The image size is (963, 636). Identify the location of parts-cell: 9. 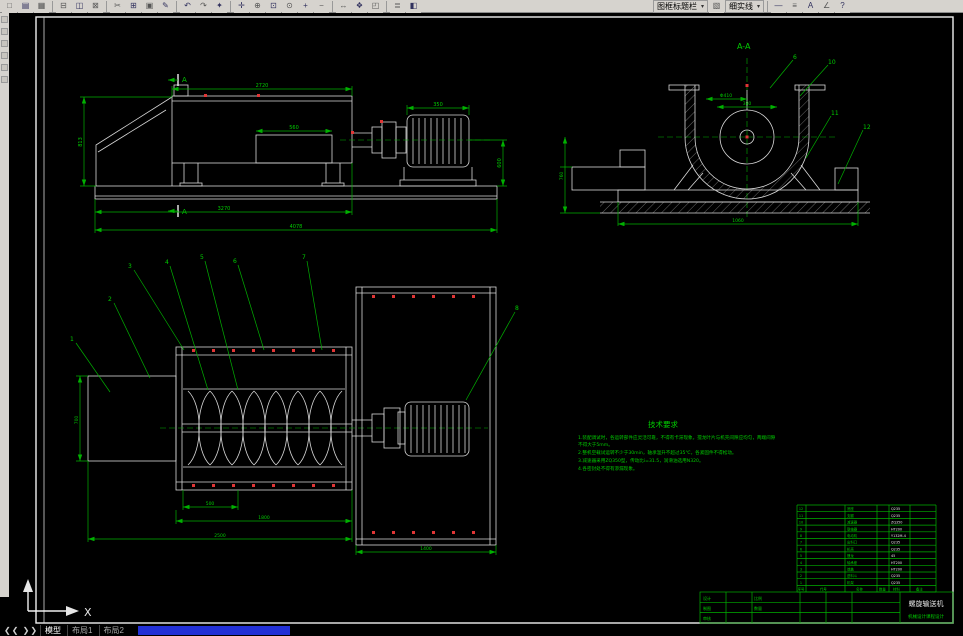
(801, 529).